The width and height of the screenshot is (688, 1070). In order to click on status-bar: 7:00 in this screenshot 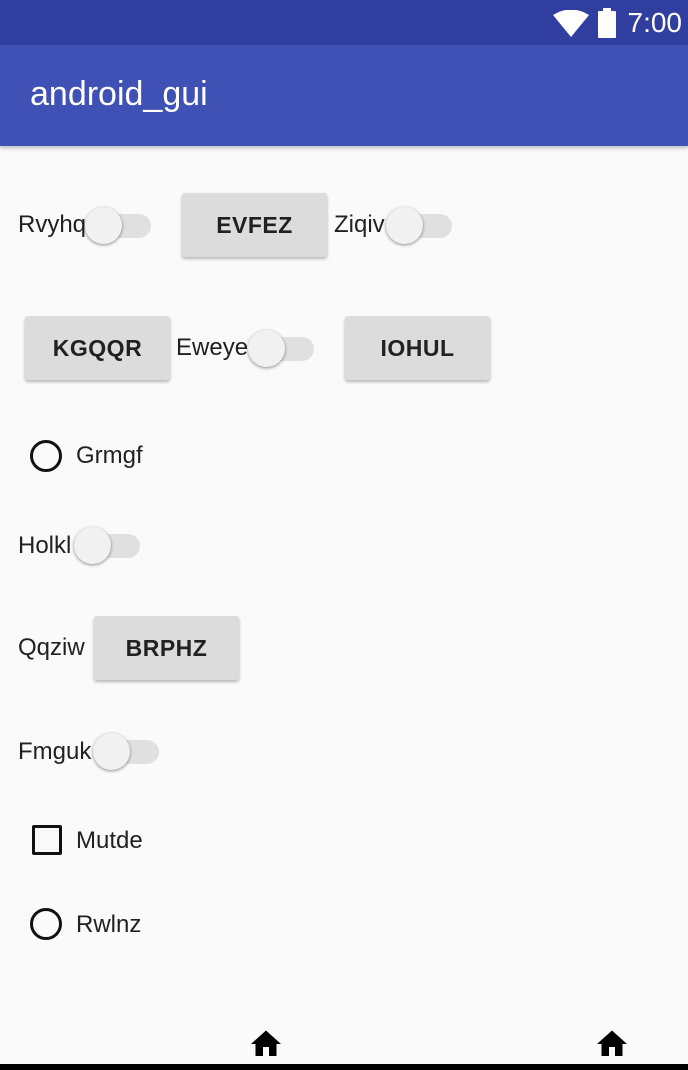, I will do `click(344, 22)`.